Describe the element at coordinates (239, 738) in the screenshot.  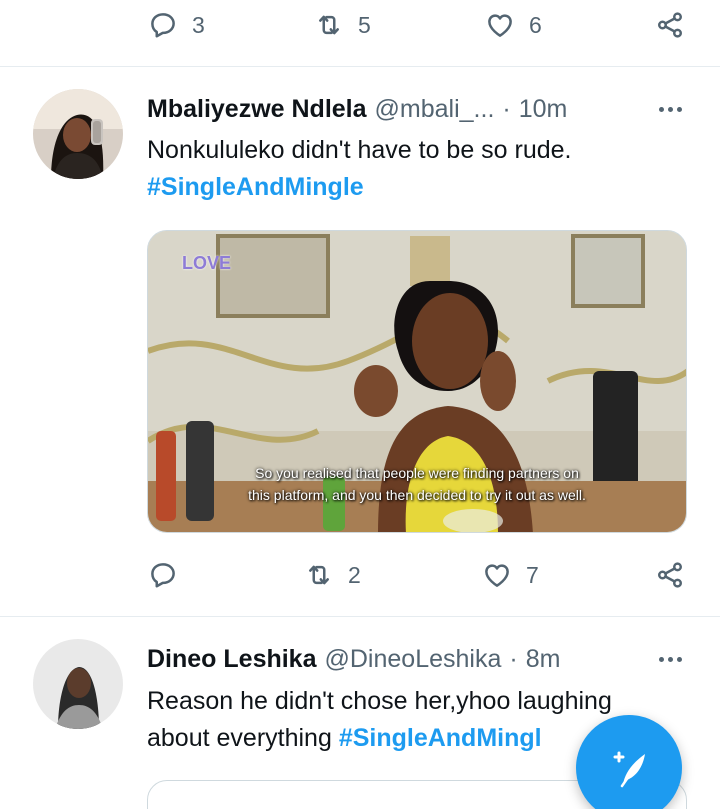
I see `tweet-body-line-2: about everything` at that location.